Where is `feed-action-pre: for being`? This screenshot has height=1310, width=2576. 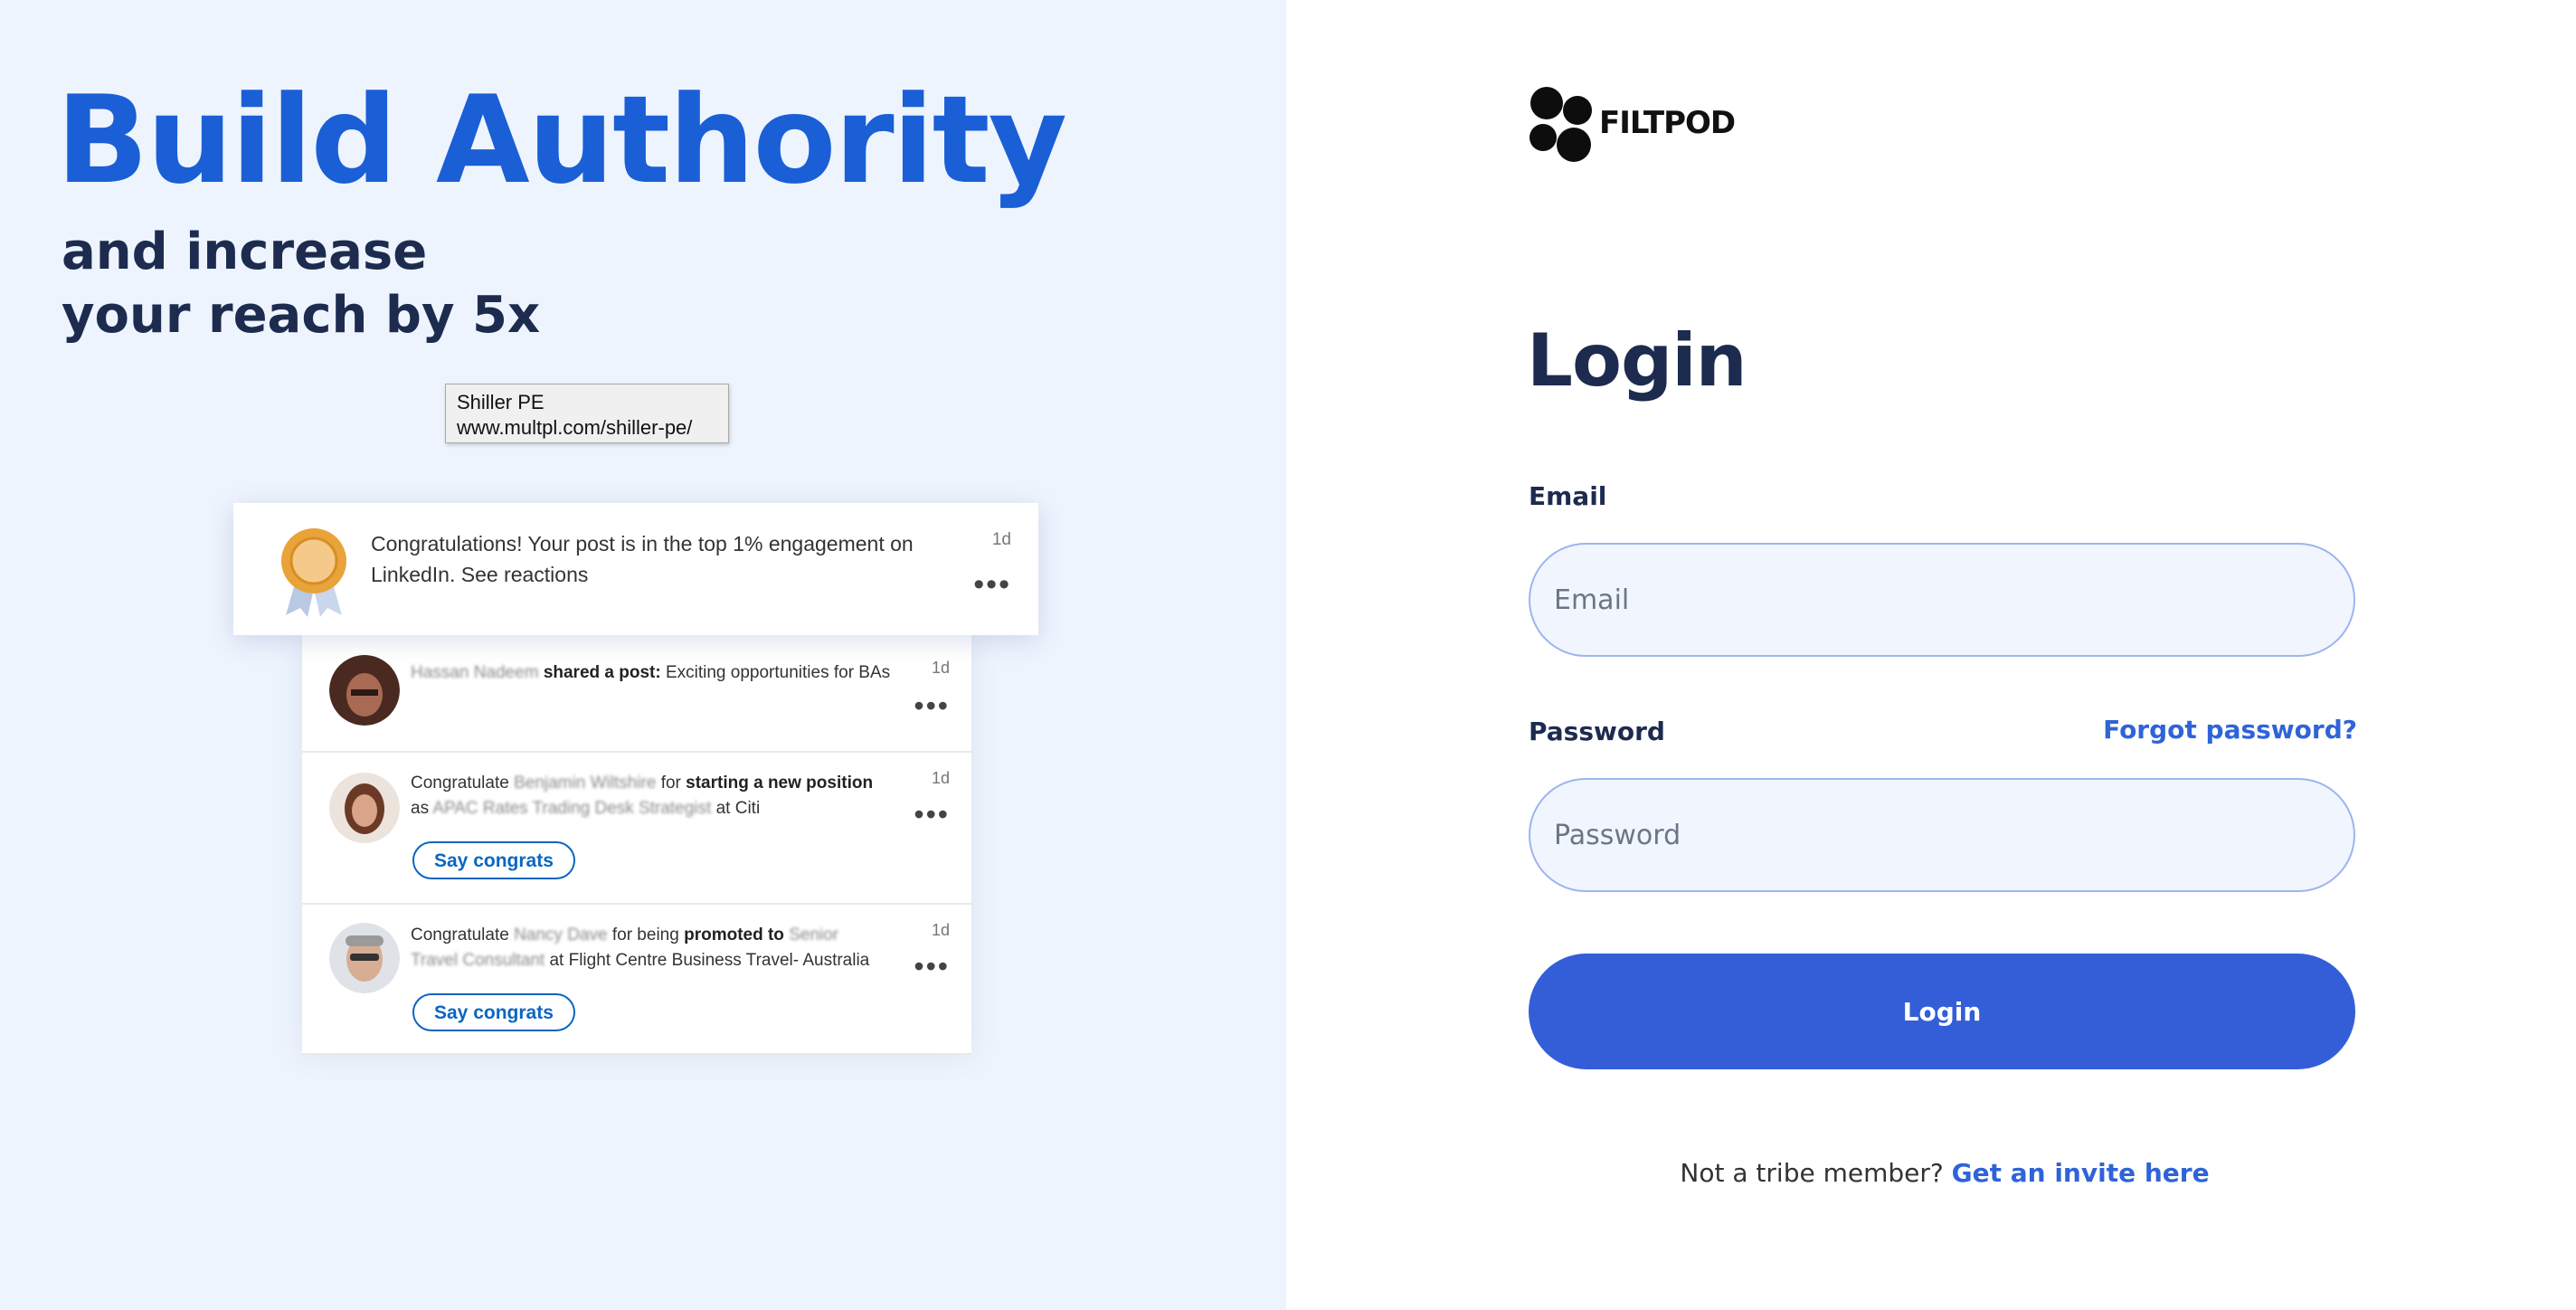 feed-action-pre: for being is located at coordinates (645, 936).